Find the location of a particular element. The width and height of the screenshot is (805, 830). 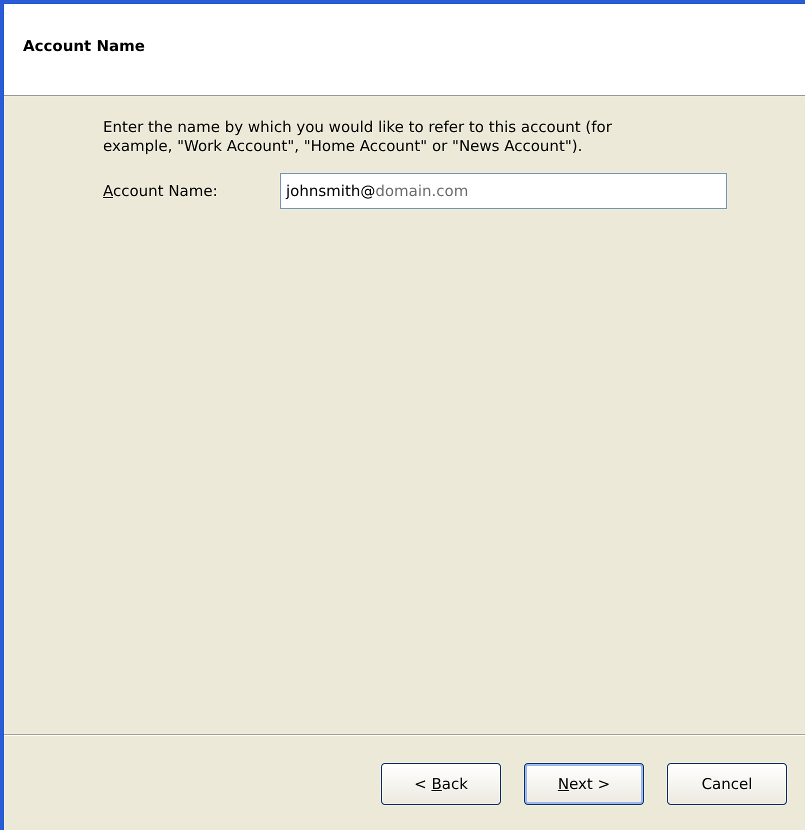

field-label: Account Name: is located at coordinates (161, 191).